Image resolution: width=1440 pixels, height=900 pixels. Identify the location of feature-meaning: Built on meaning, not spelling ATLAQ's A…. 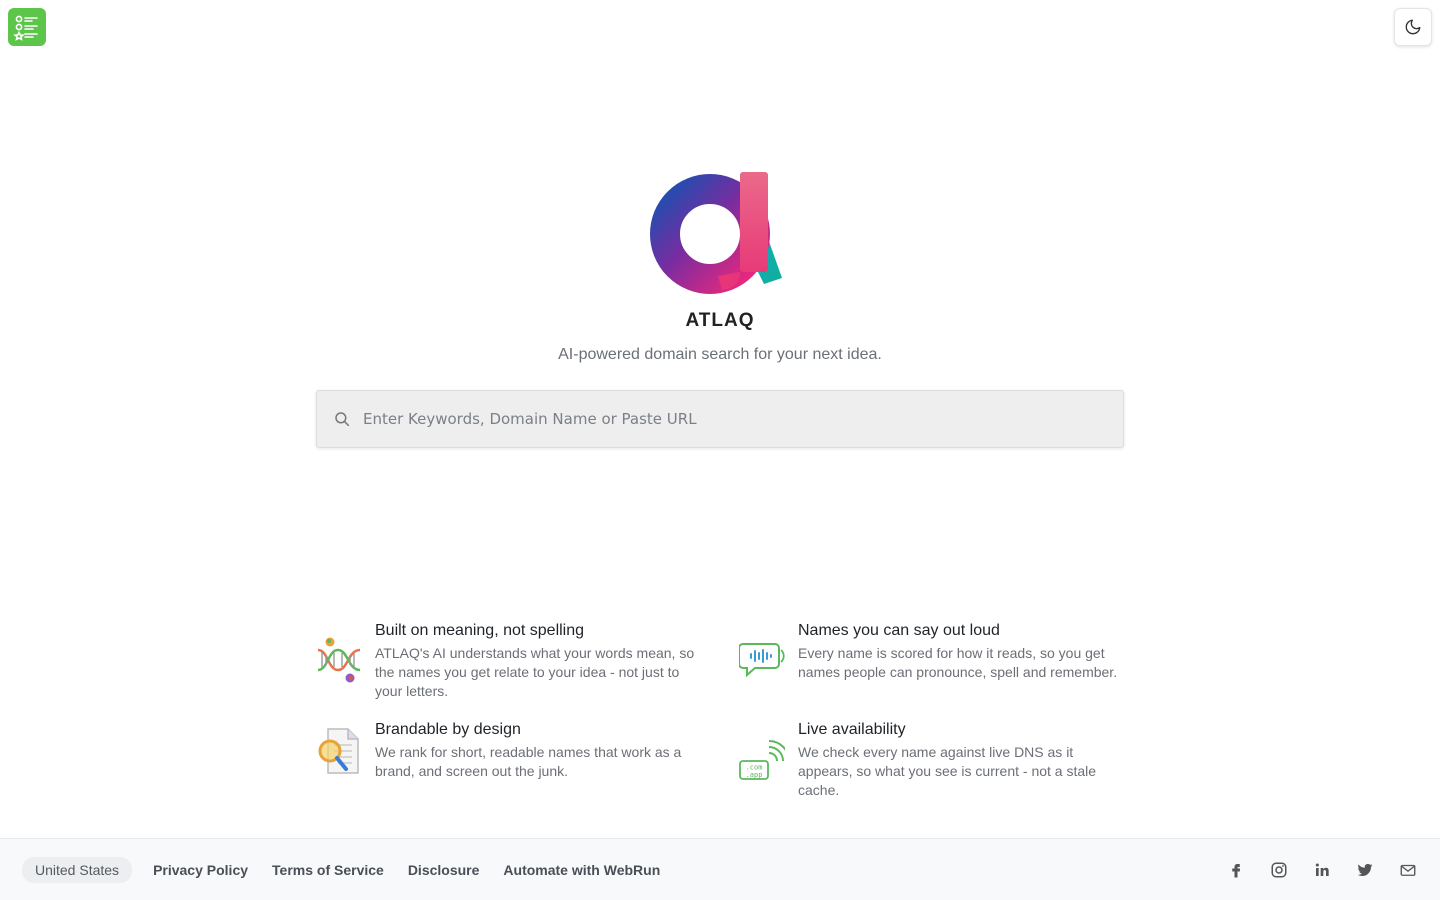
(527, 660).